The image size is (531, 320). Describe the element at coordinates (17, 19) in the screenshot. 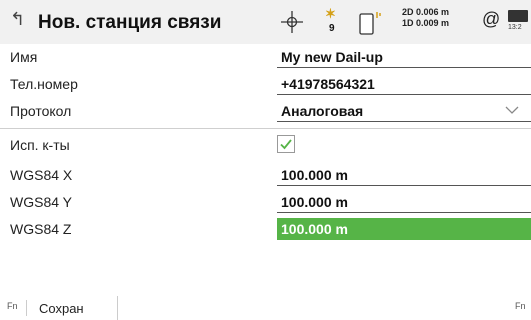

I see `back-arrow-icon: ↰` at that location.